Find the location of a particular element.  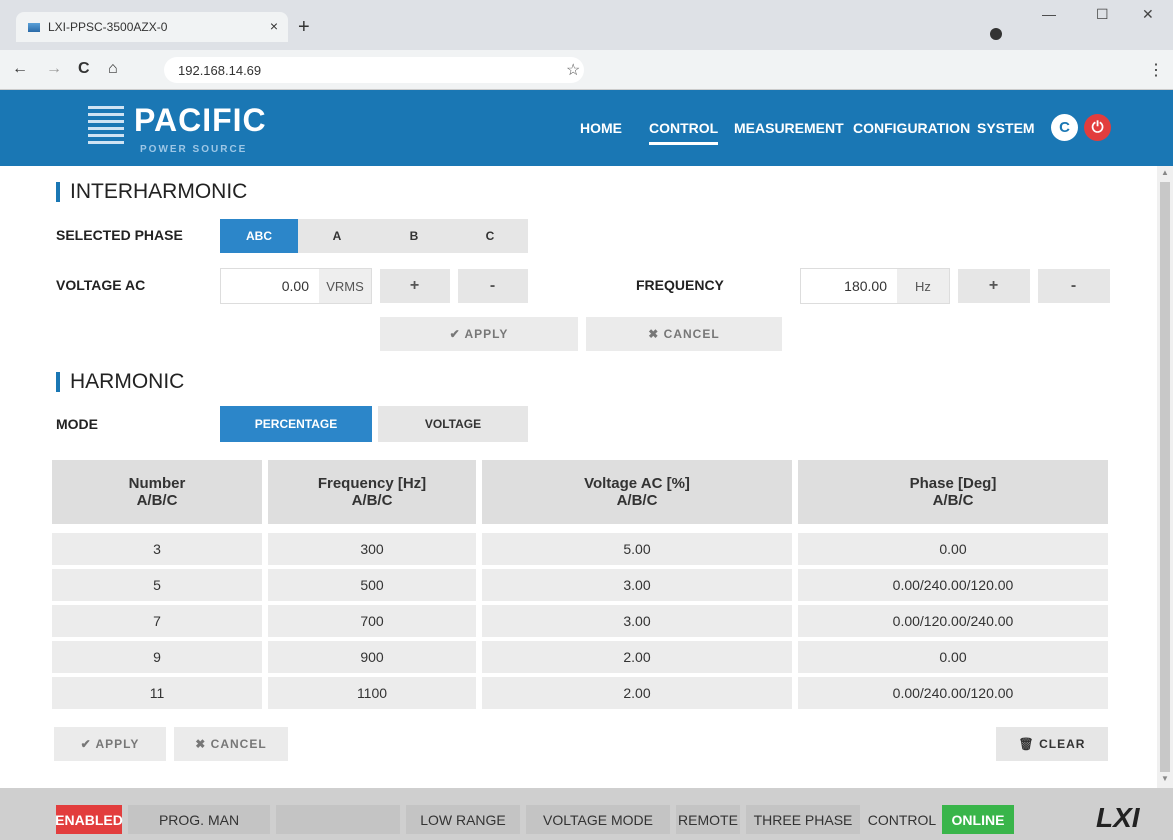

scrollbar-thumb is located at coordinates (1165, 477).